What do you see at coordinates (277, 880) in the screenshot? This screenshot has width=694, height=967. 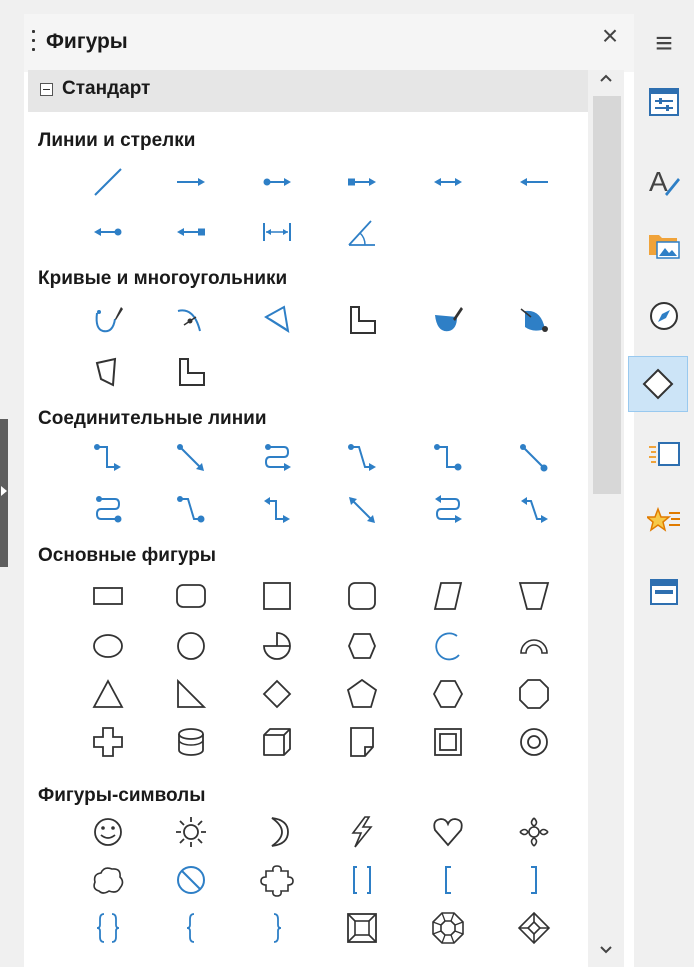 I see `puzzle-icon` at bounding box center [277, 880].